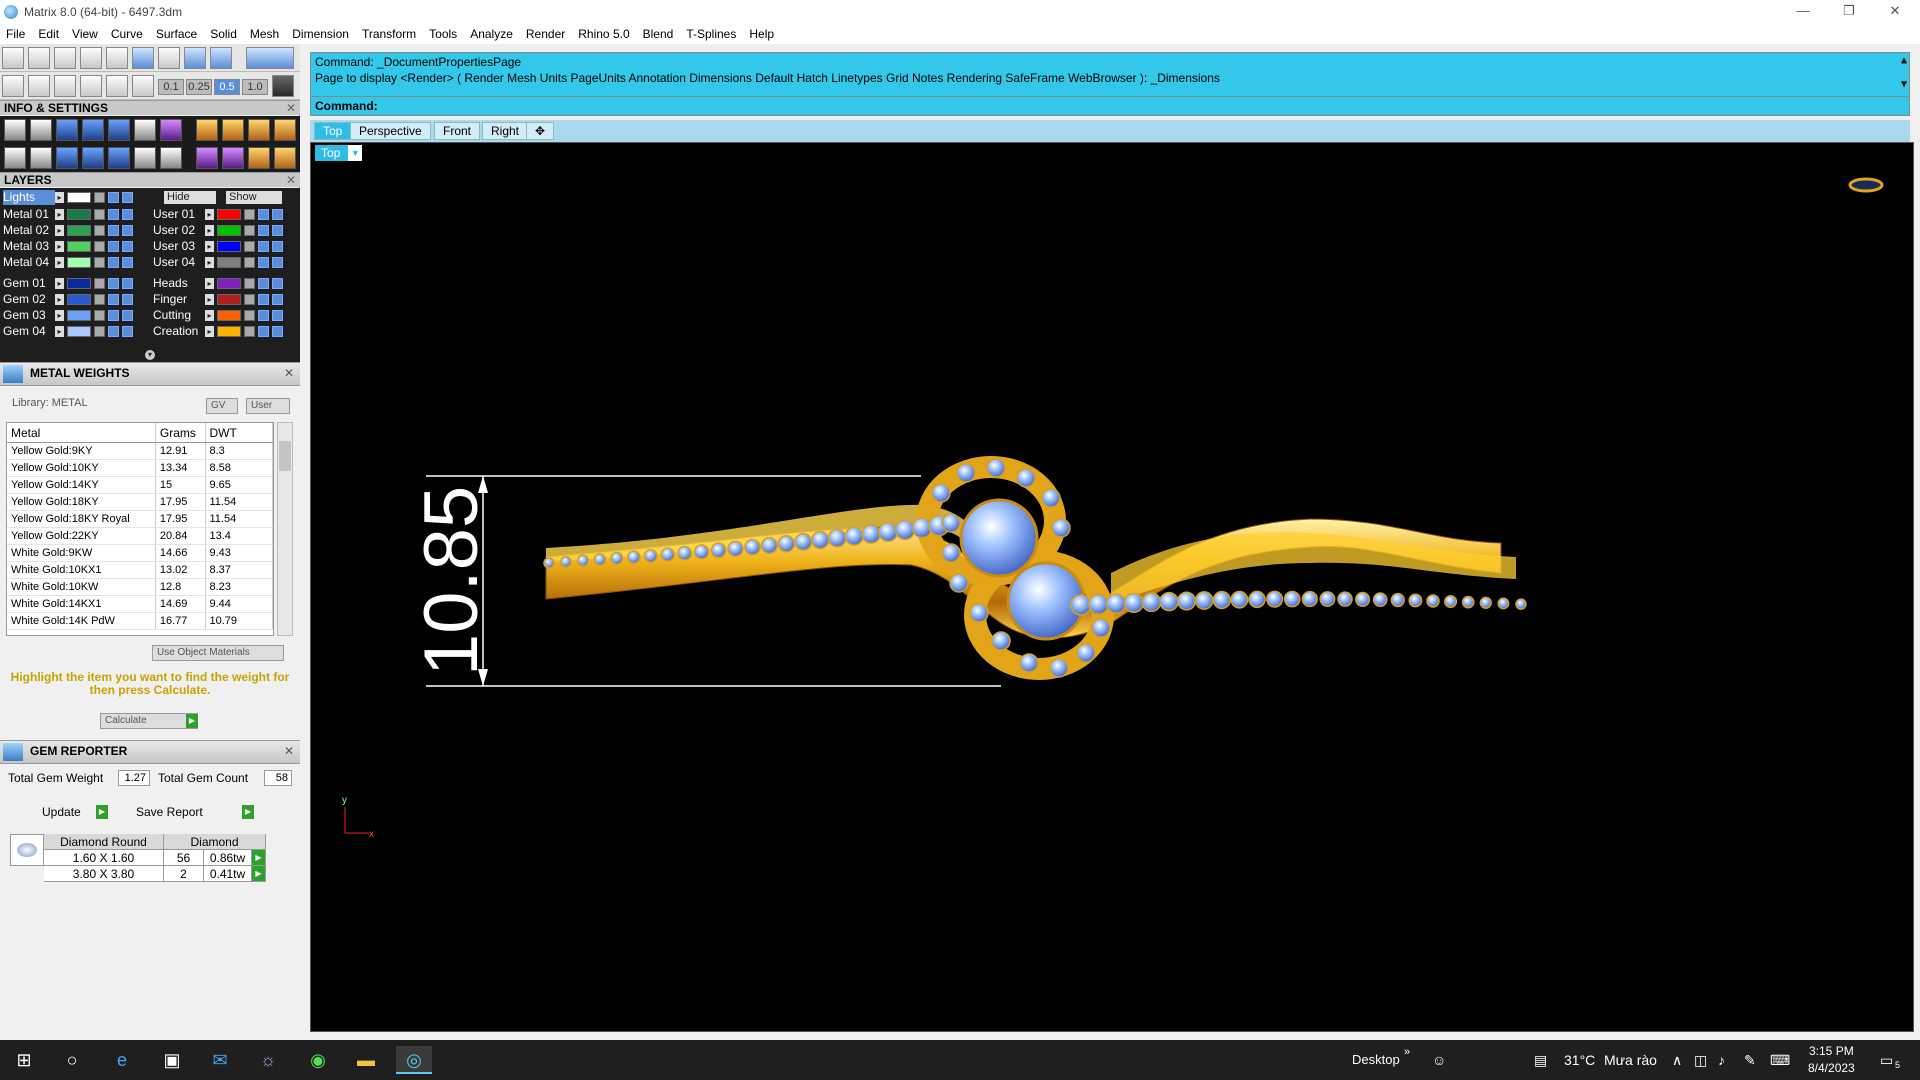  Describe the element at coordinates (140, 570) in the screenshot. I see `table-row: White Gold:10KX1 13.02 8.37` at that location.